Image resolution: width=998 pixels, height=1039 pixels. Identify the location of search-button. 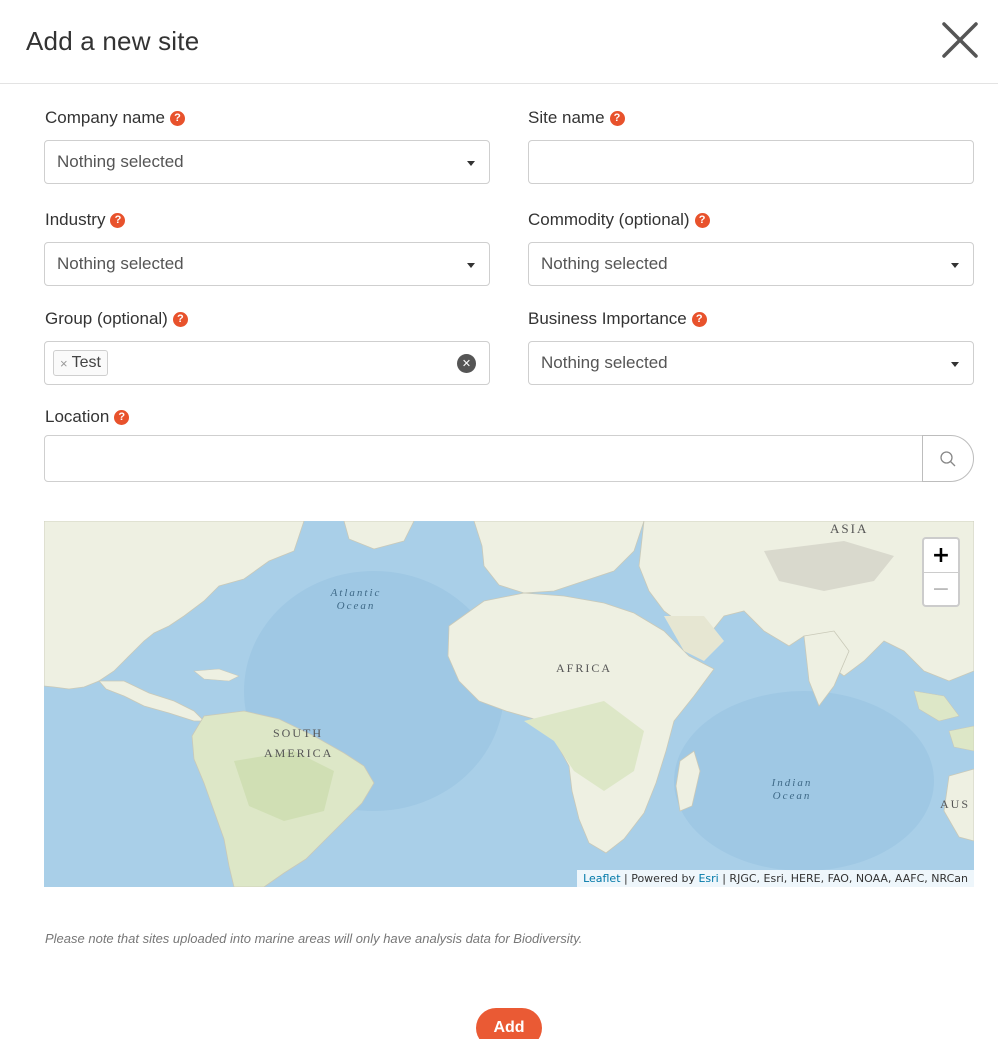
(948, 458).